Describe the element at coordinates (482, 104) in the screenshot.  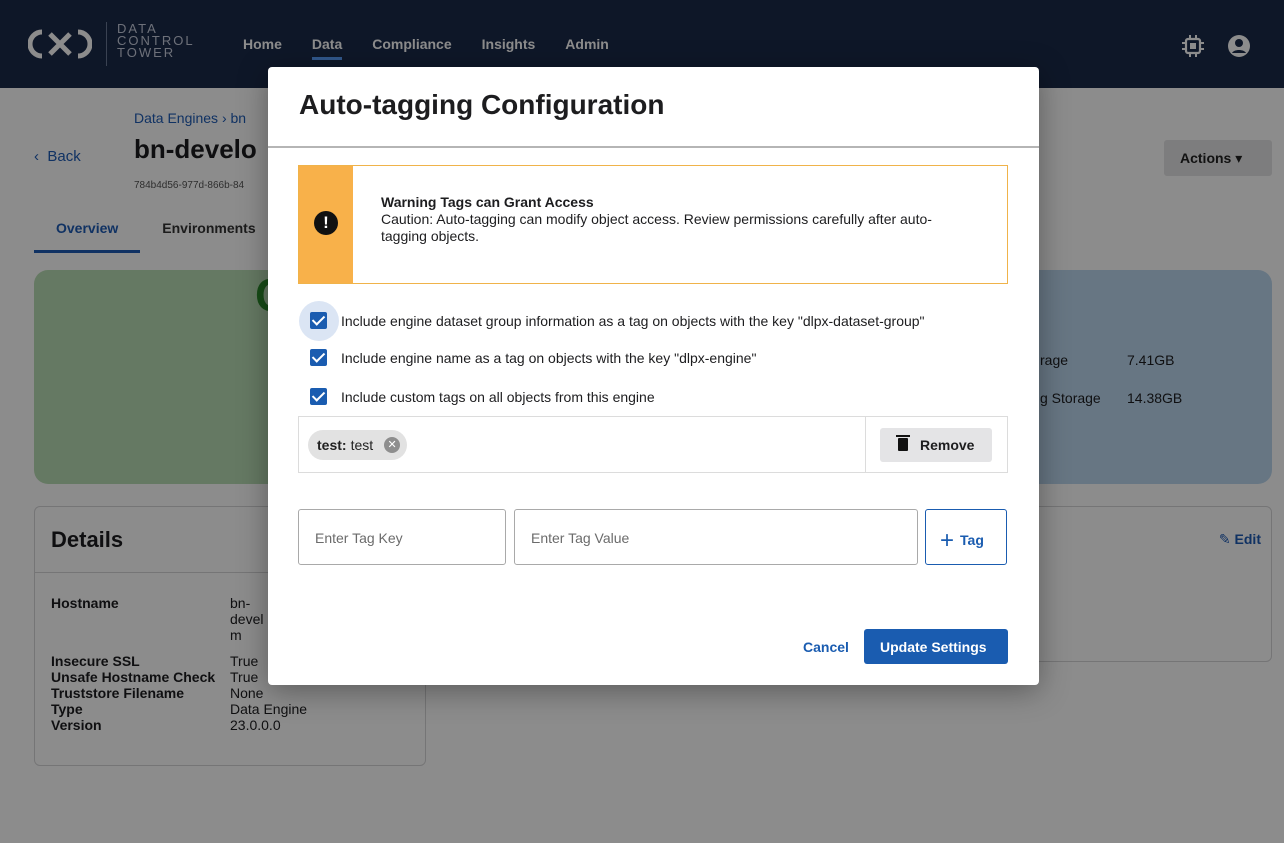
I see `dialog-title: Auto-tagging Configuration` at that location.